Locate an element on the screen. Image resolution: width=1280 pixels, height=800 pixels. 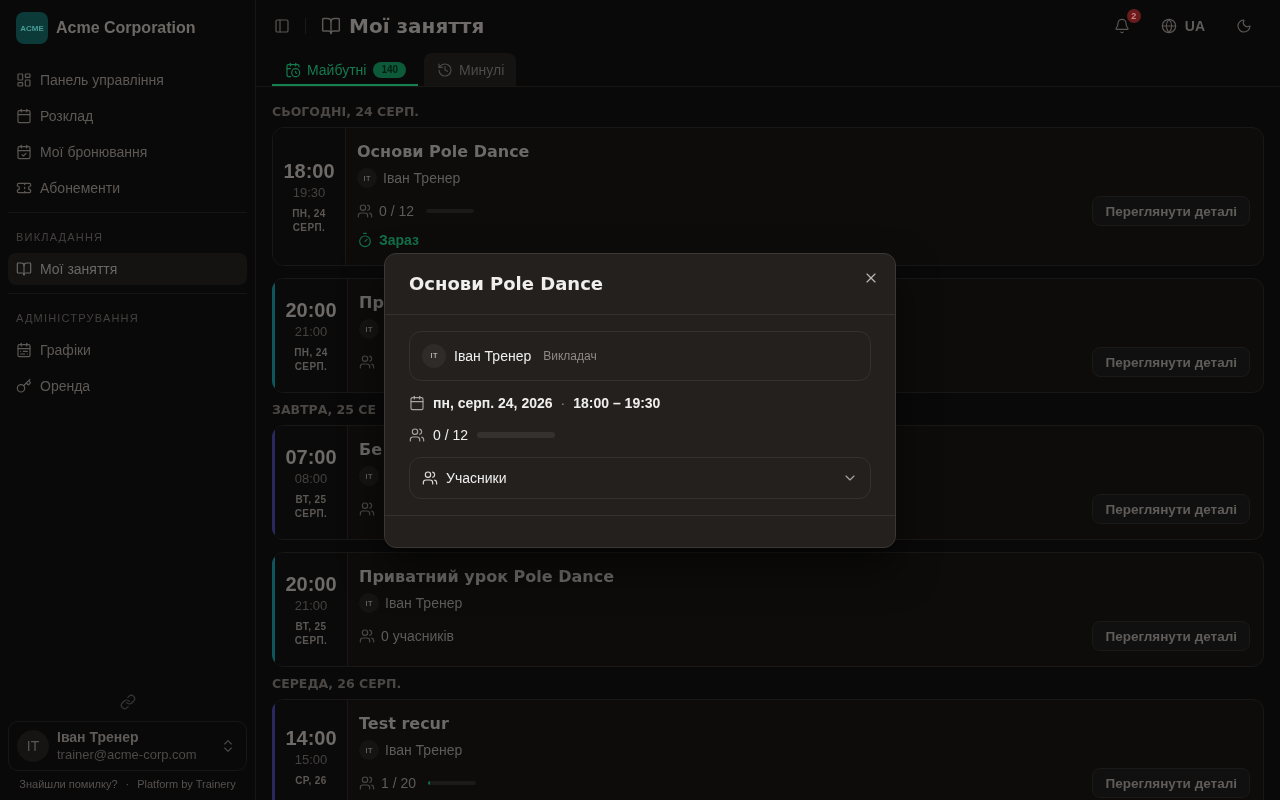
start-time: 14:00 is located at coordinates (311, 737).